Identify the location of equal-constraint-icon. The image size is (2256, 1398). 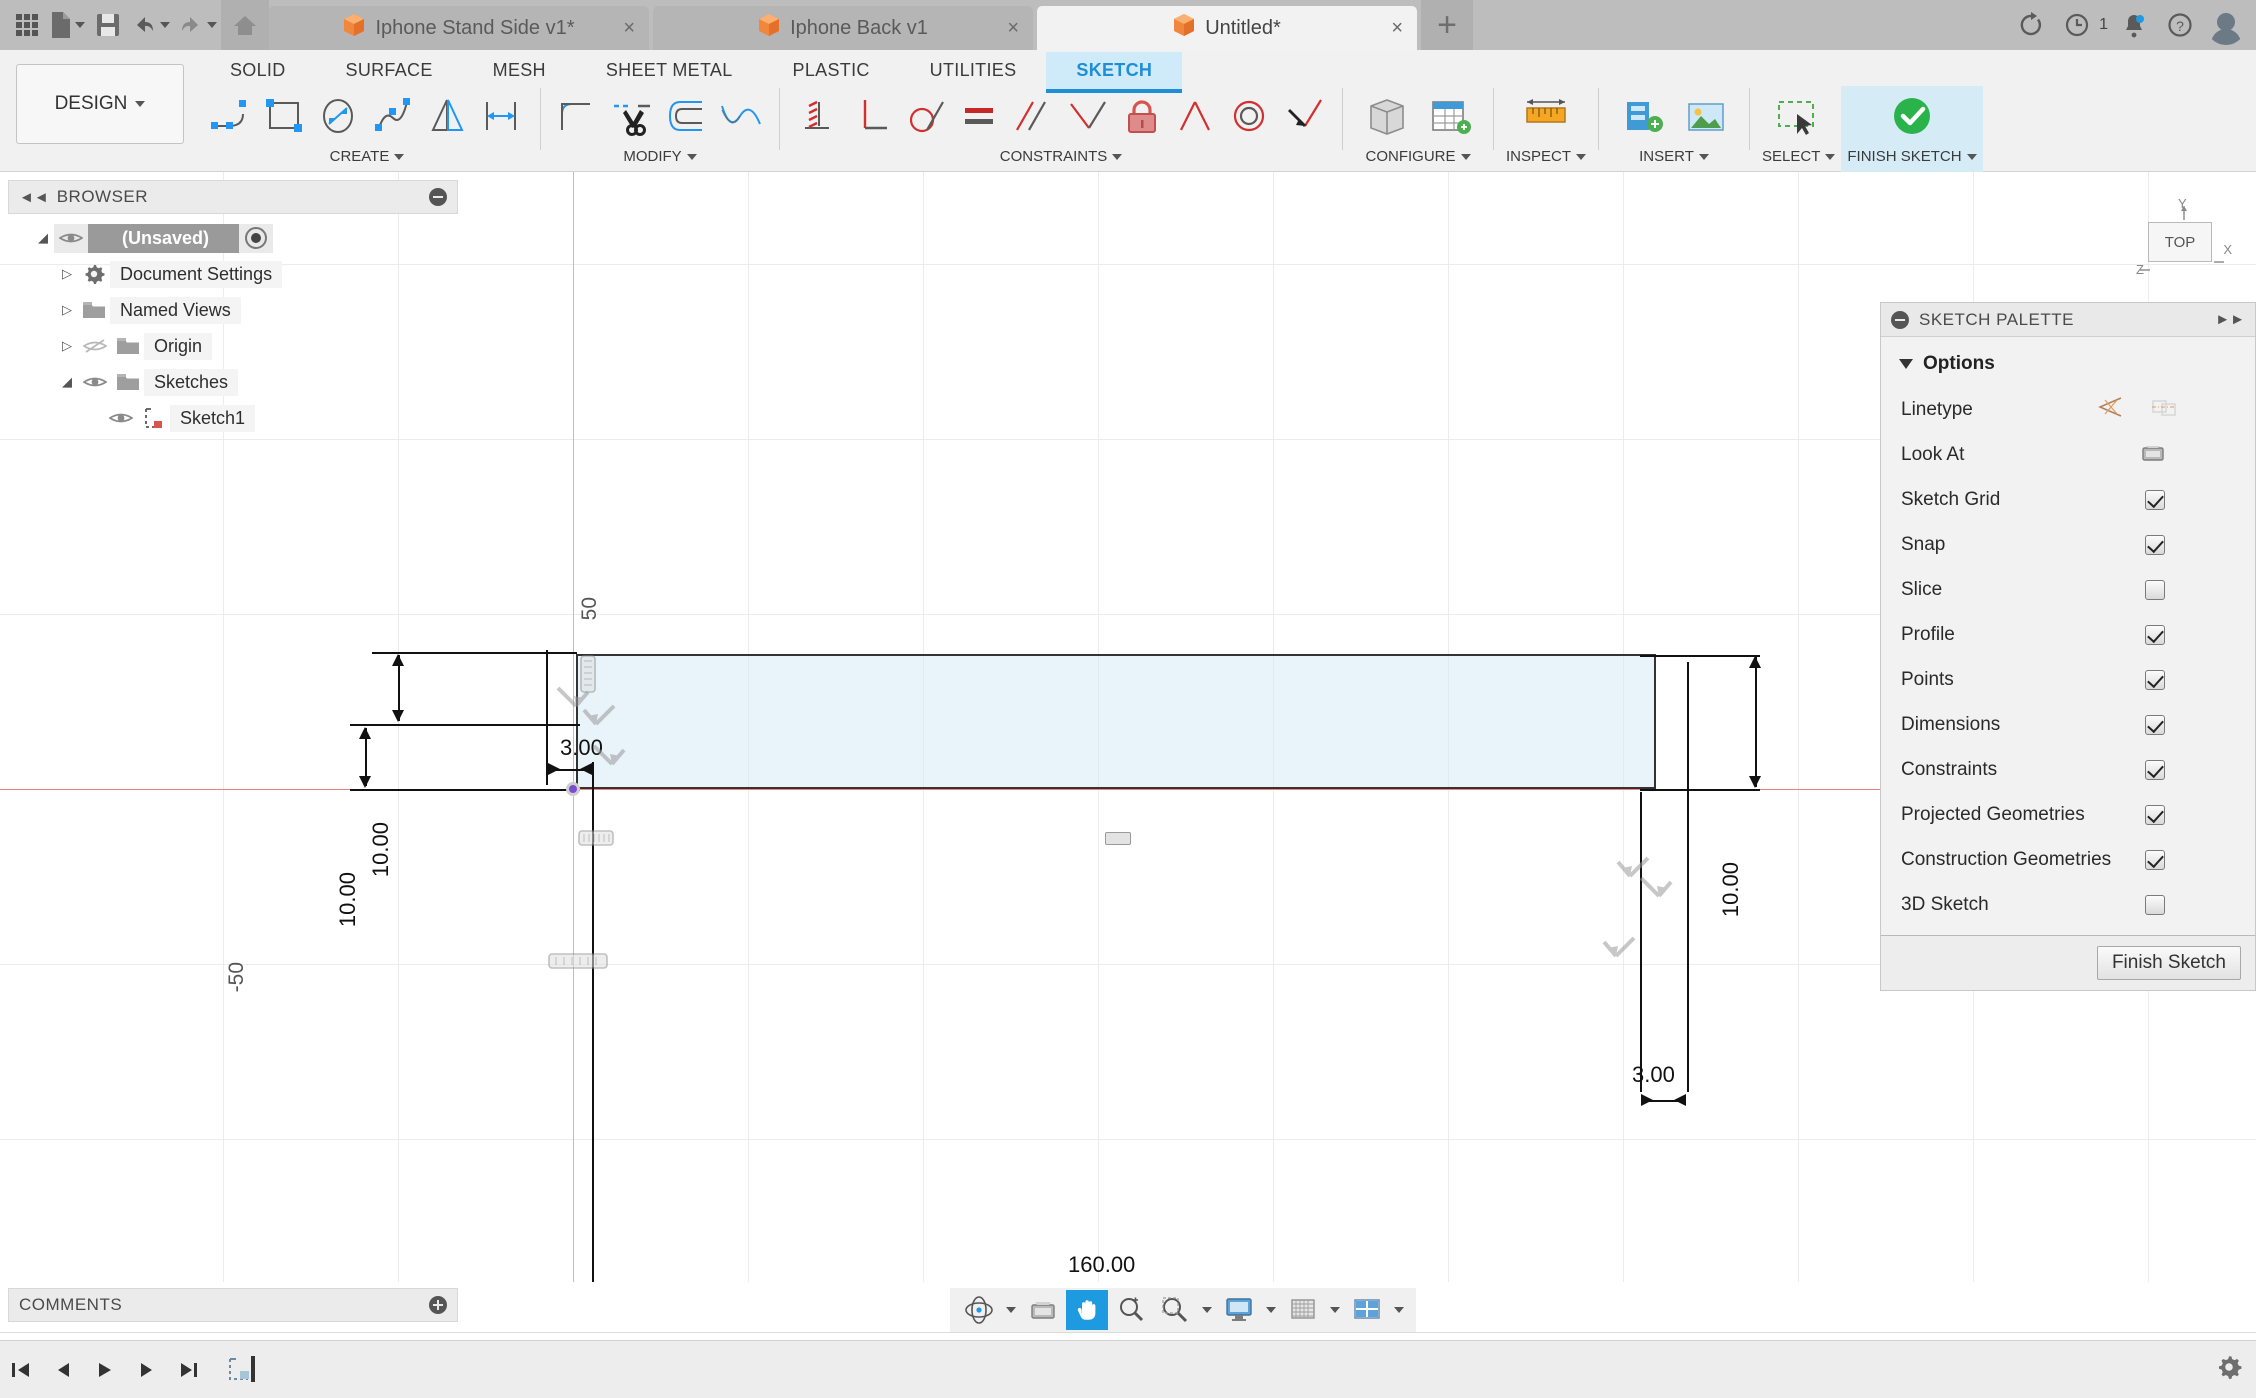
(980, 116).